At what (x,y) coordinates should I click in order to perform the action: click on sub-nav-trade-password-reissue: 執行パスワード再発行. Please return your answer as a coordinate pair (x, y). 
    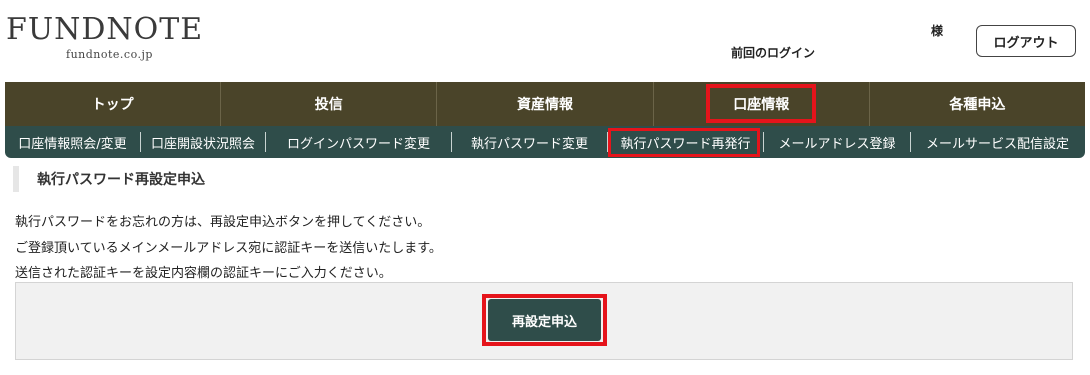
    Looking at the image, I should click on (685, 142).